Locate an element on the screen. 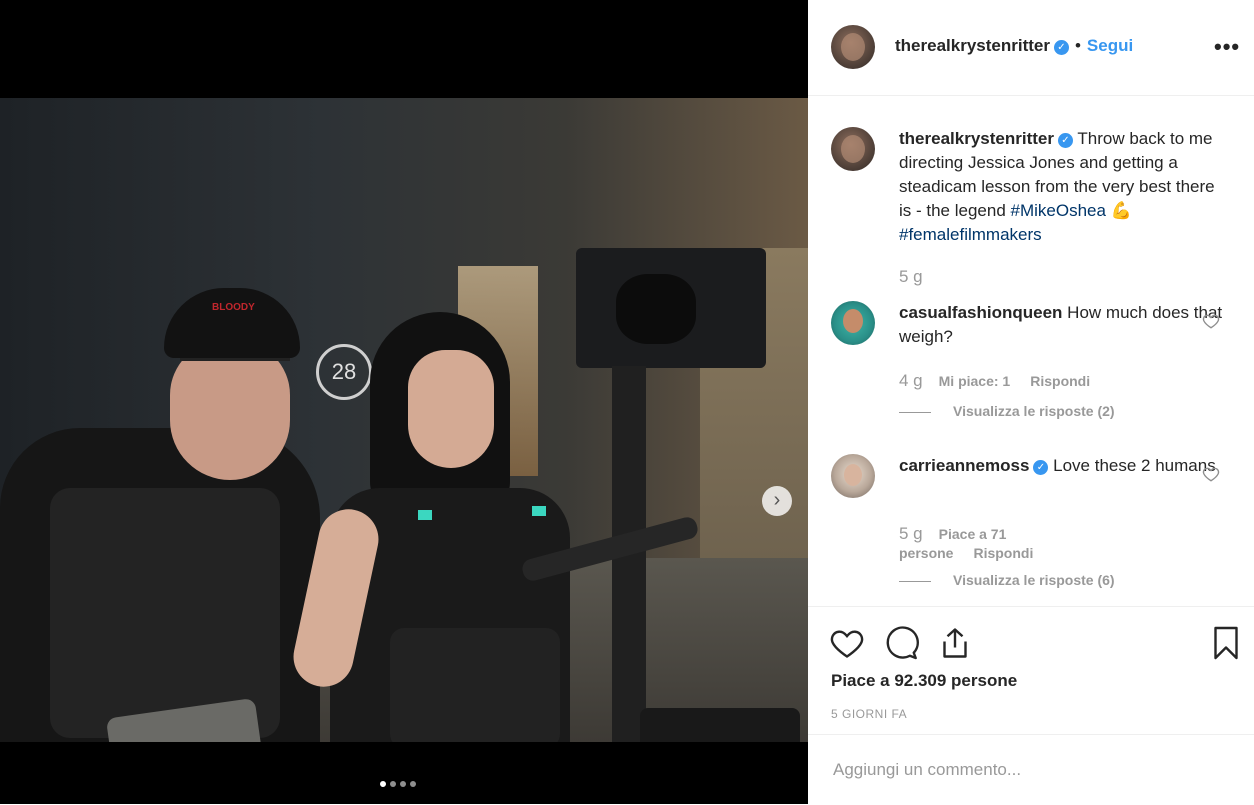 The image size is (1254, 805). photo-person-operator: BLOODY is located at coordinates (160, 515).